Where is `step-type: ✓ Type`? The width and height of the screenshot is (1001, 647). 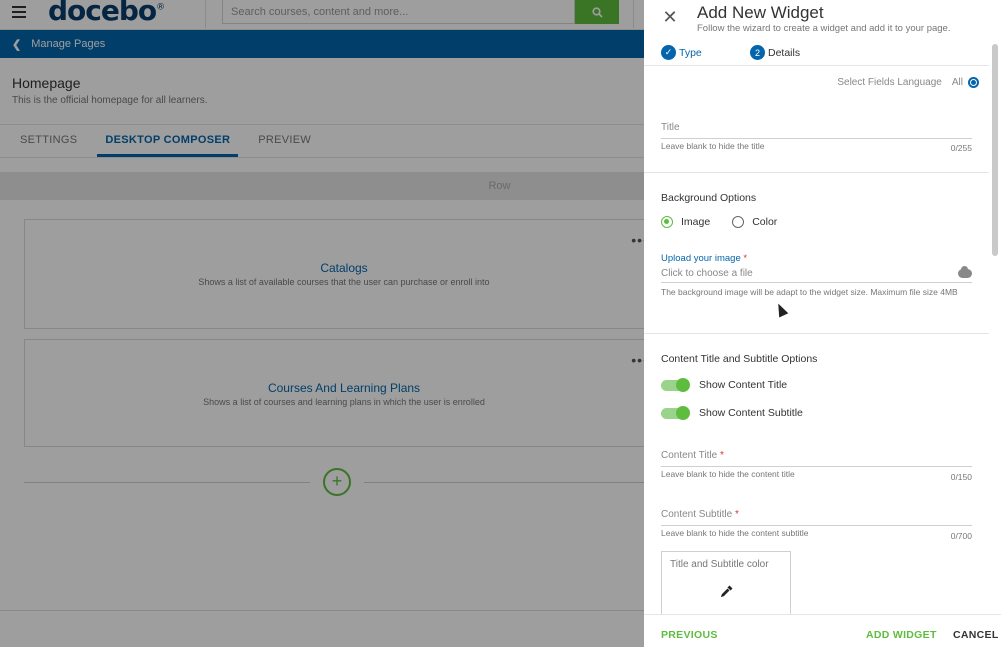 step-type: ✓ Type is located at coordinates (681, 52).